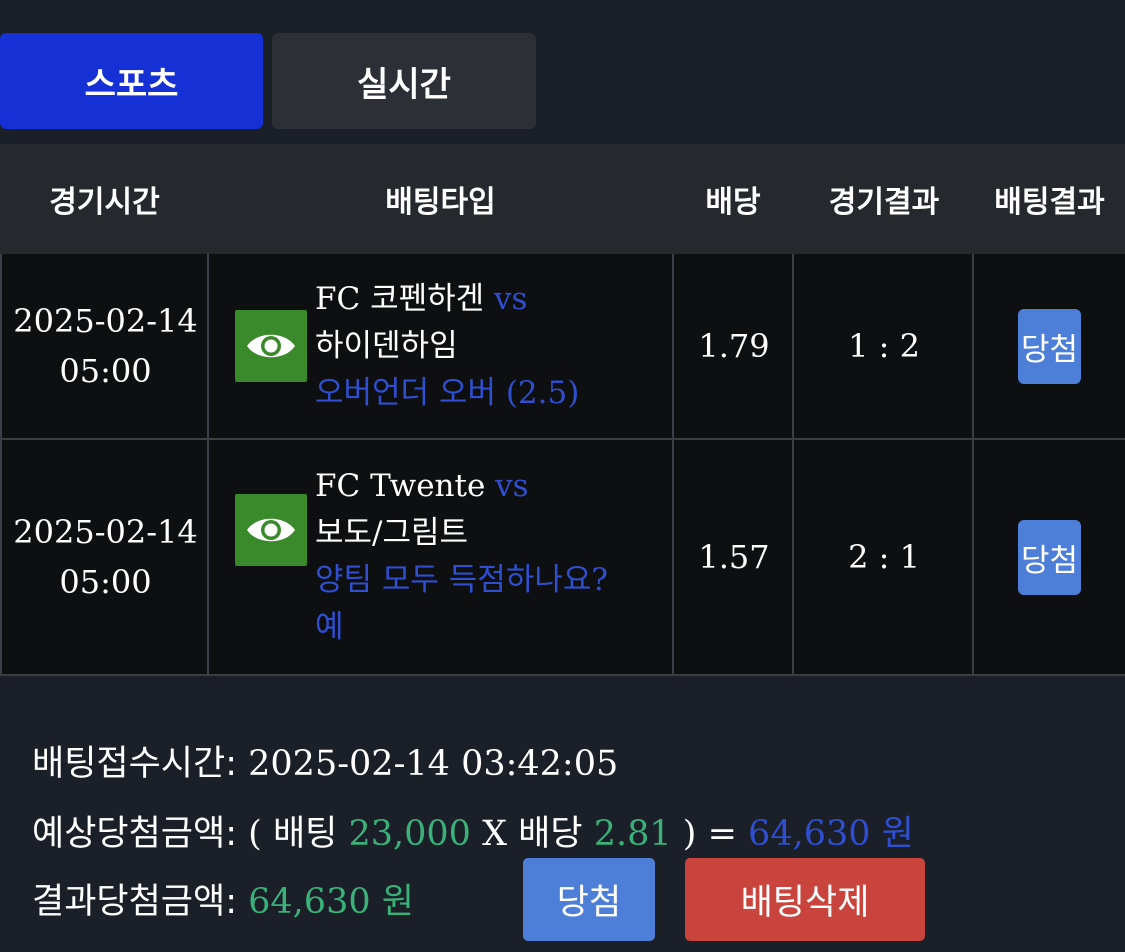  I want to click on bet-type-cell: FC 코펜하겐 vs 하이덴하임 오버언더 오버 (2.5), so click(440, 346).